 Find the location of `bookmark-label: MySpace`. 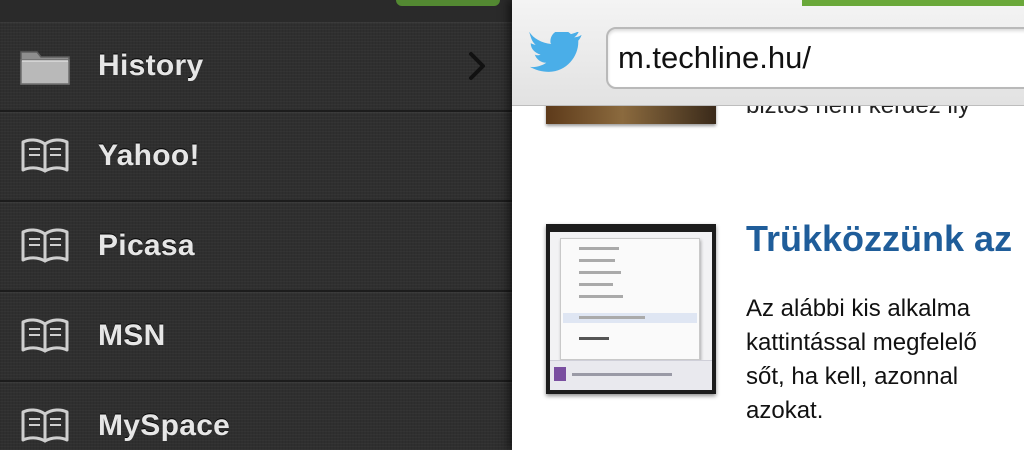

bookmark-label: MySpace is located at coordinates (164, 425).